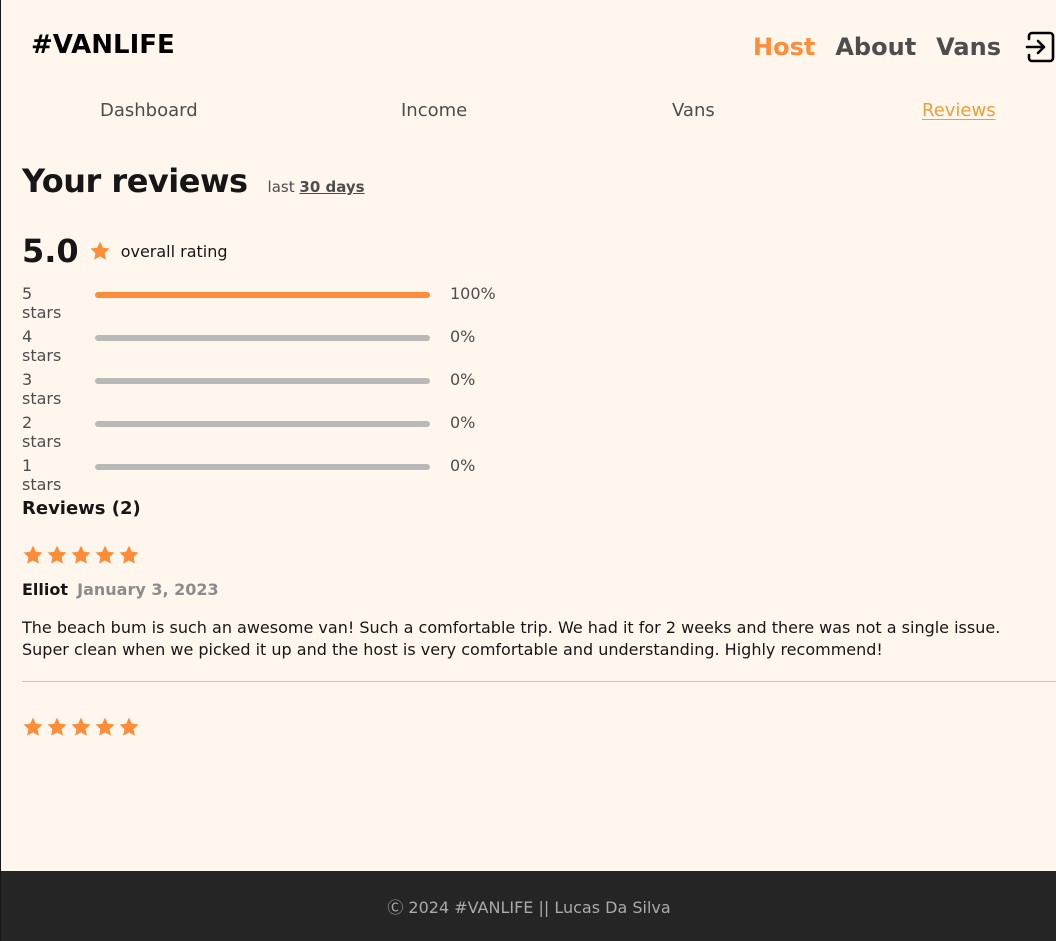  I want to click on login-icon, so click(1040, 47).